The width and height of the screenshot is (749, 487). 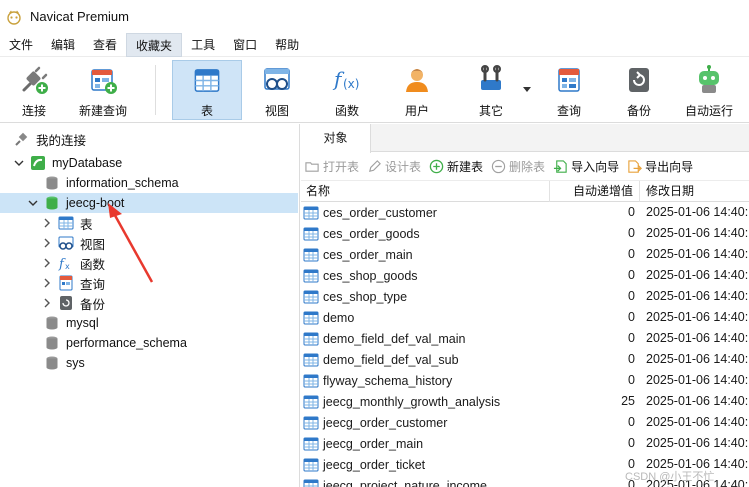 What do you see at coordinates (35, 80) in the screenshot?
I see `plug-icon` at bounding box center [35, 80].